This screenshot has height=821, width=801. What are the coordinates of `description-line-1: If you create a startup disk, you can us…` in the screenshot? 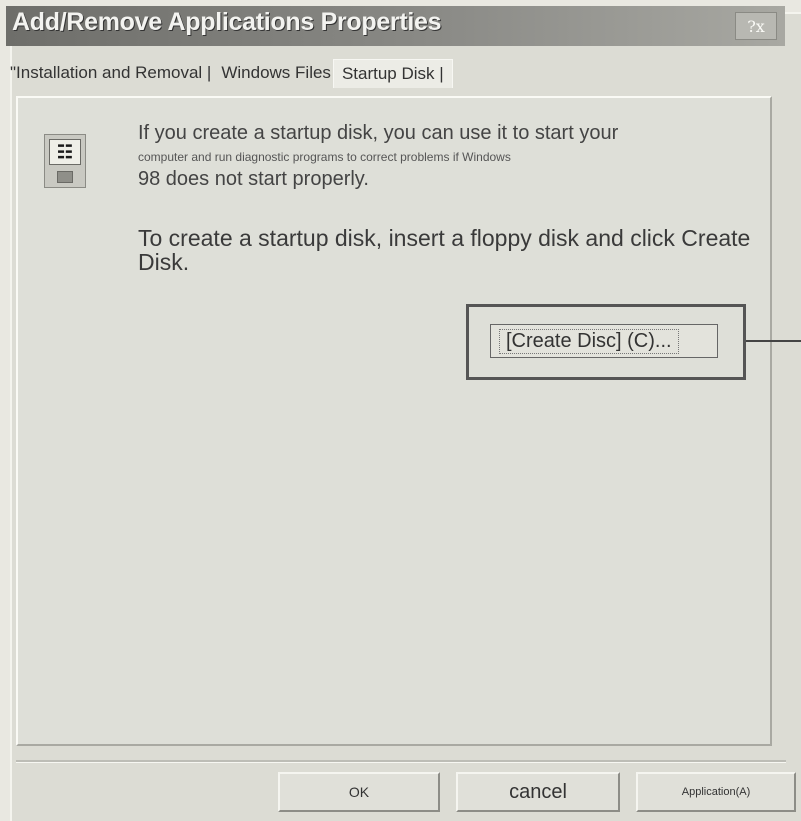 It's located at (378, 133).